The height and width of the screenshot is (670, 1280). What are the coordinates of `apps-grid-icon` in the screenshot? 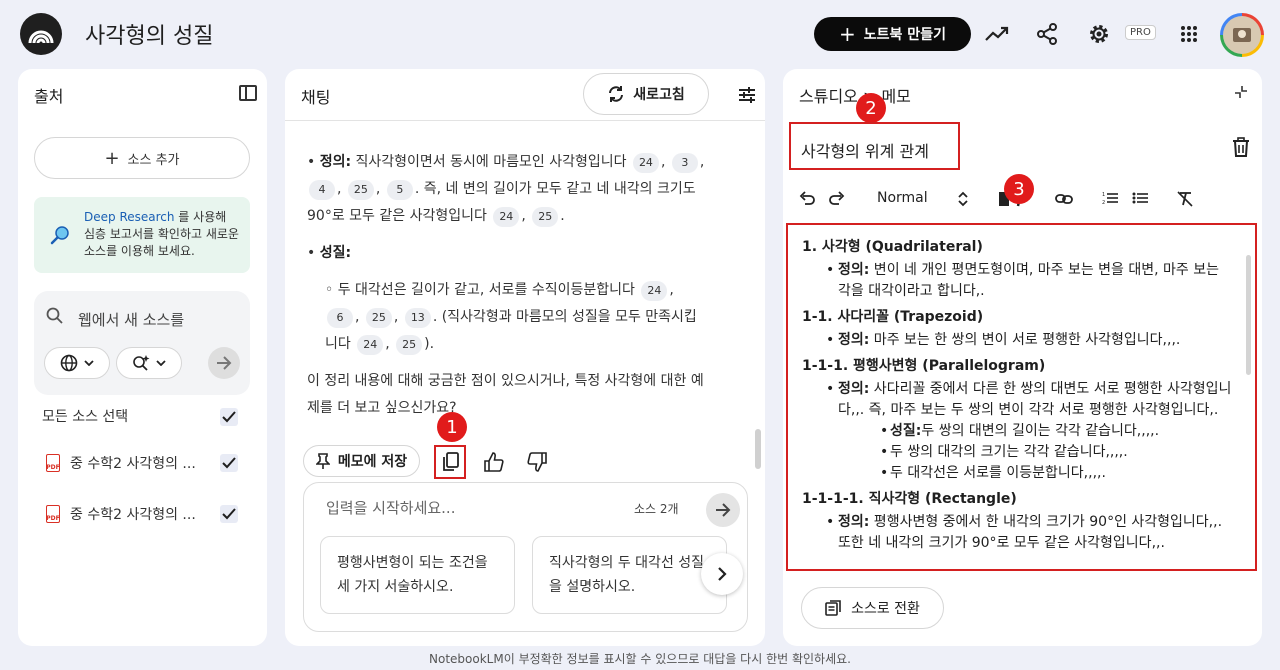 It's located at (1189, 34).